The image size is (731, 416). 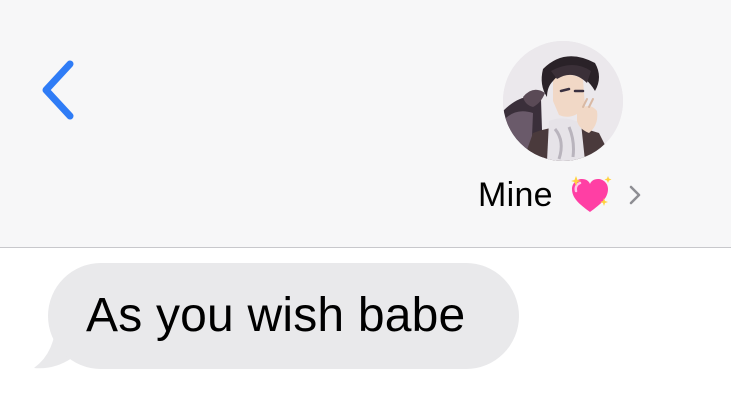 I want to click on header-divider, so click(x=365, y=247).